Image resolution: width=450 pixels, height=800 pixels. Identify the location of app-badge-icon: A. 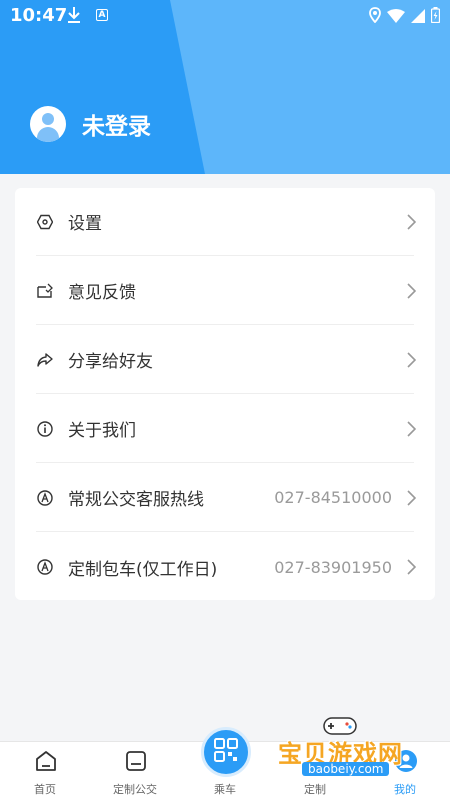
(102, 15).